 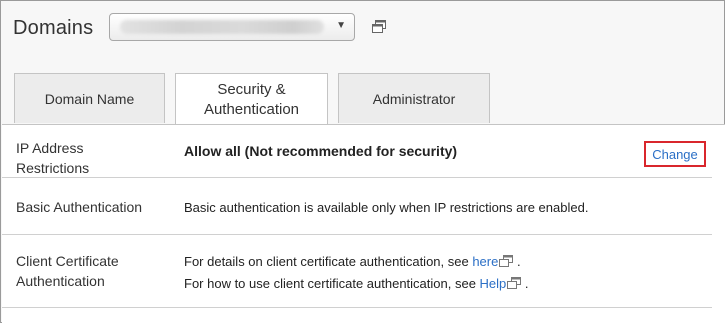 I want to click on open-in-new-window-icon, so click(x=379, y=27).